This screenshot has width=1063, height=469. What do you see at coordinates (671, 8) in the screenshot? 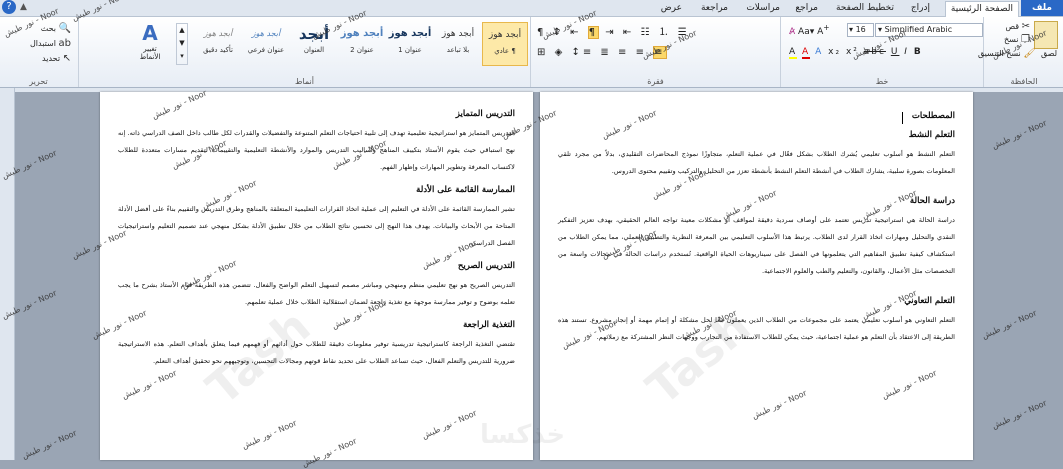
I see `tab-view: عرض` at bounding box center [671, 8].